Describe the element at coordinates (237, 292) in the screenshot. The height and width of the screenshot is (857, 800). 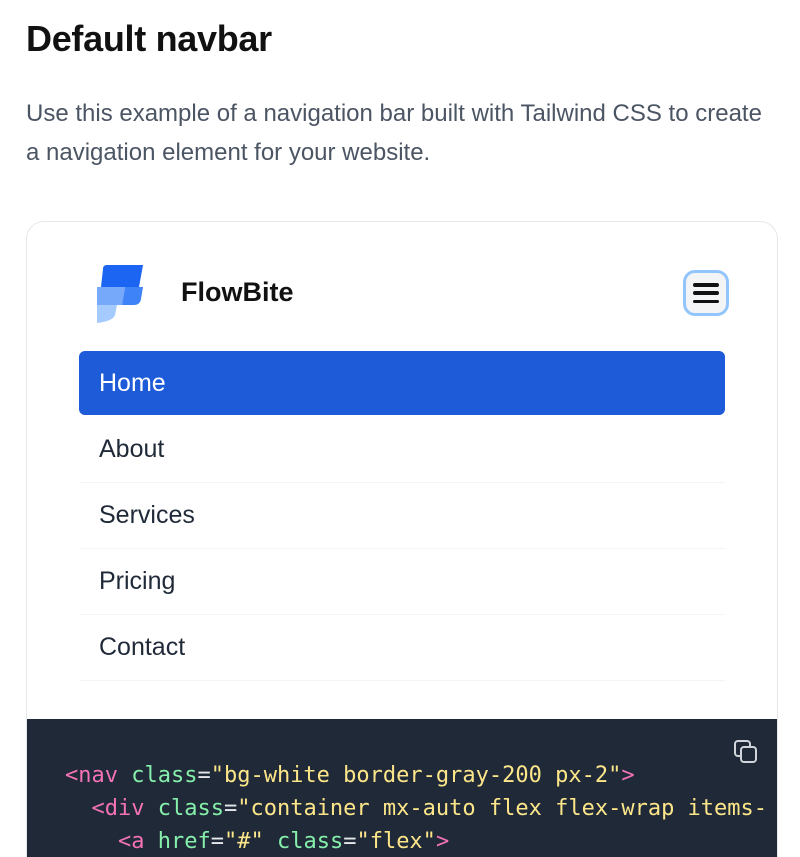
I see `brand-name: FlowBite` at that location.